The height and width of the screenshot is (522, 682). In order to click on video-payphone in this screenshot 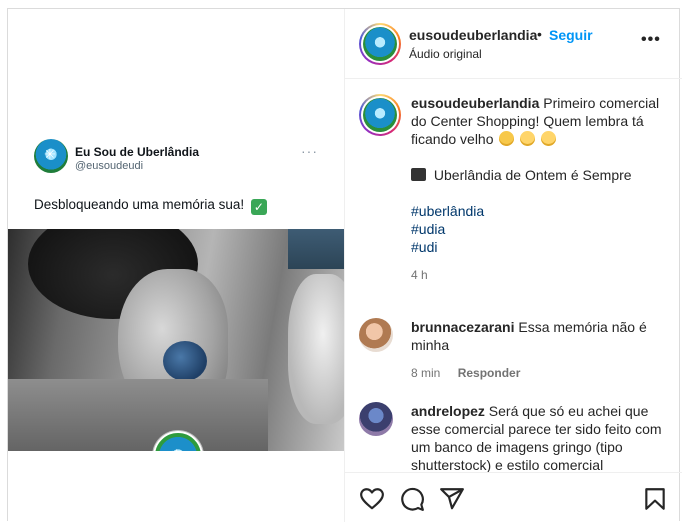, I will do `click(316, 249)`.